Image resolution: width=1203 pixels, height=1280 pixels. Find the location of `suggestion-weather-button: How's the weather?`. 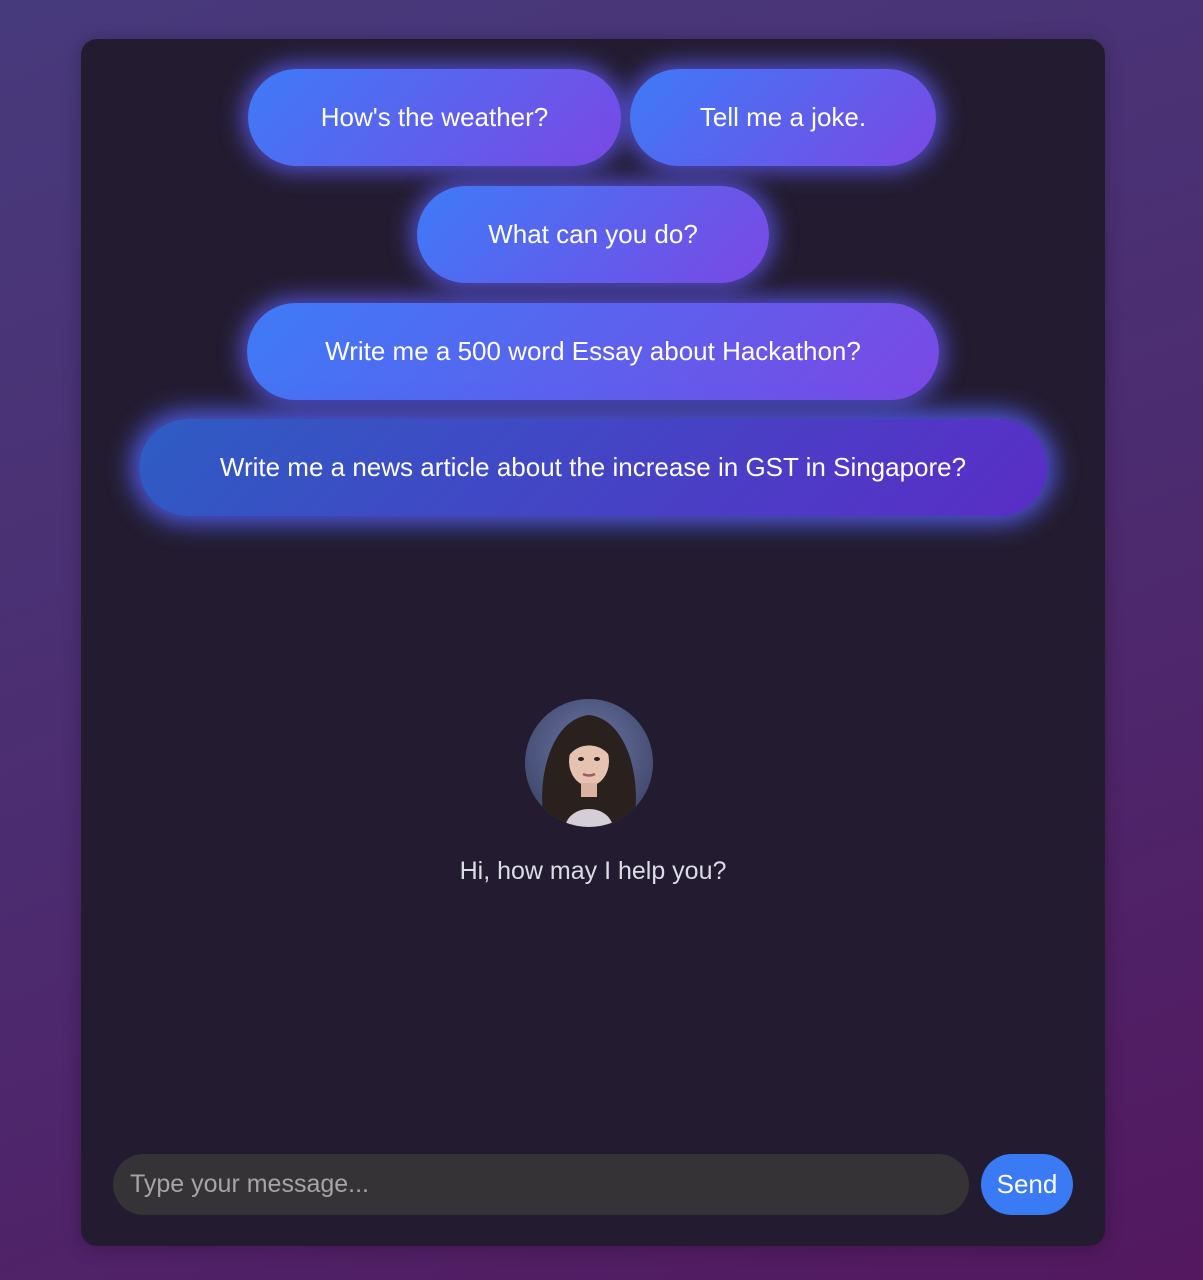

suggestion-weather-button: How's the weather? is located at coordinates (434, 117).